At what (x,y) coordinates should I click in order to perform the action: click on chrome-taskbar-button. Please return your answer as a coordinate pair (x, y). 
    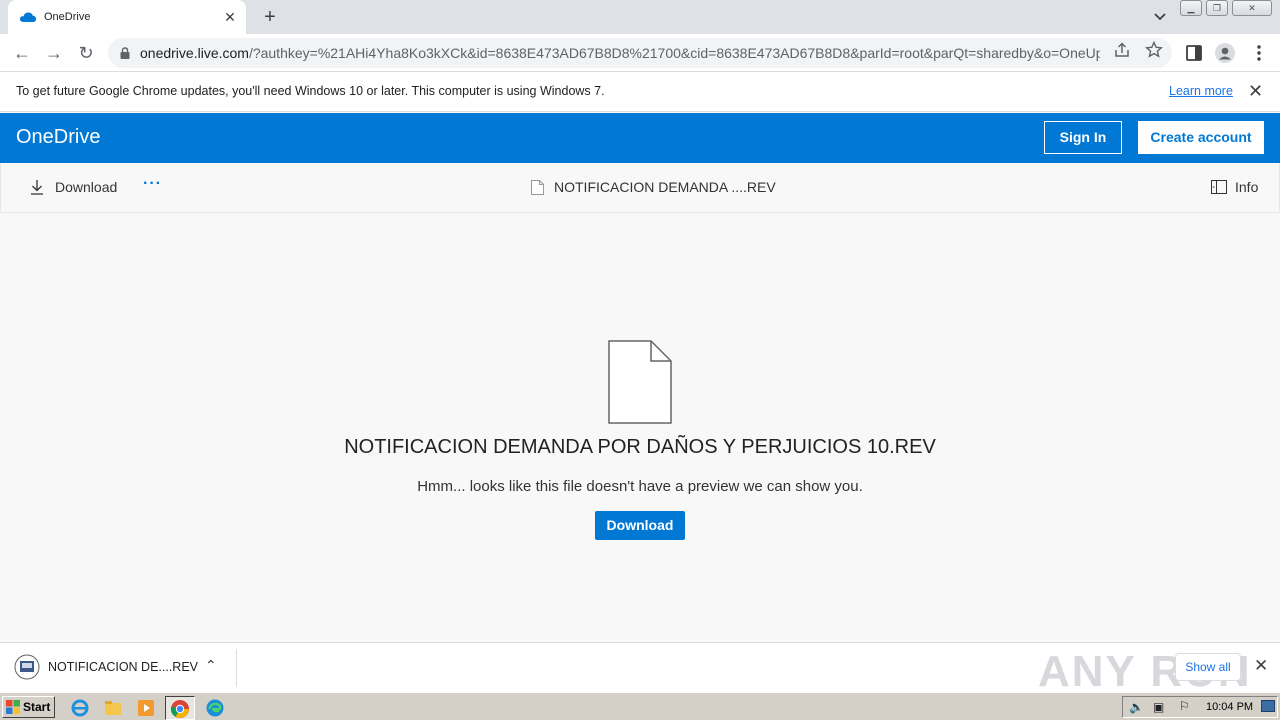
    Looking at the image, I should click on (180, 708).